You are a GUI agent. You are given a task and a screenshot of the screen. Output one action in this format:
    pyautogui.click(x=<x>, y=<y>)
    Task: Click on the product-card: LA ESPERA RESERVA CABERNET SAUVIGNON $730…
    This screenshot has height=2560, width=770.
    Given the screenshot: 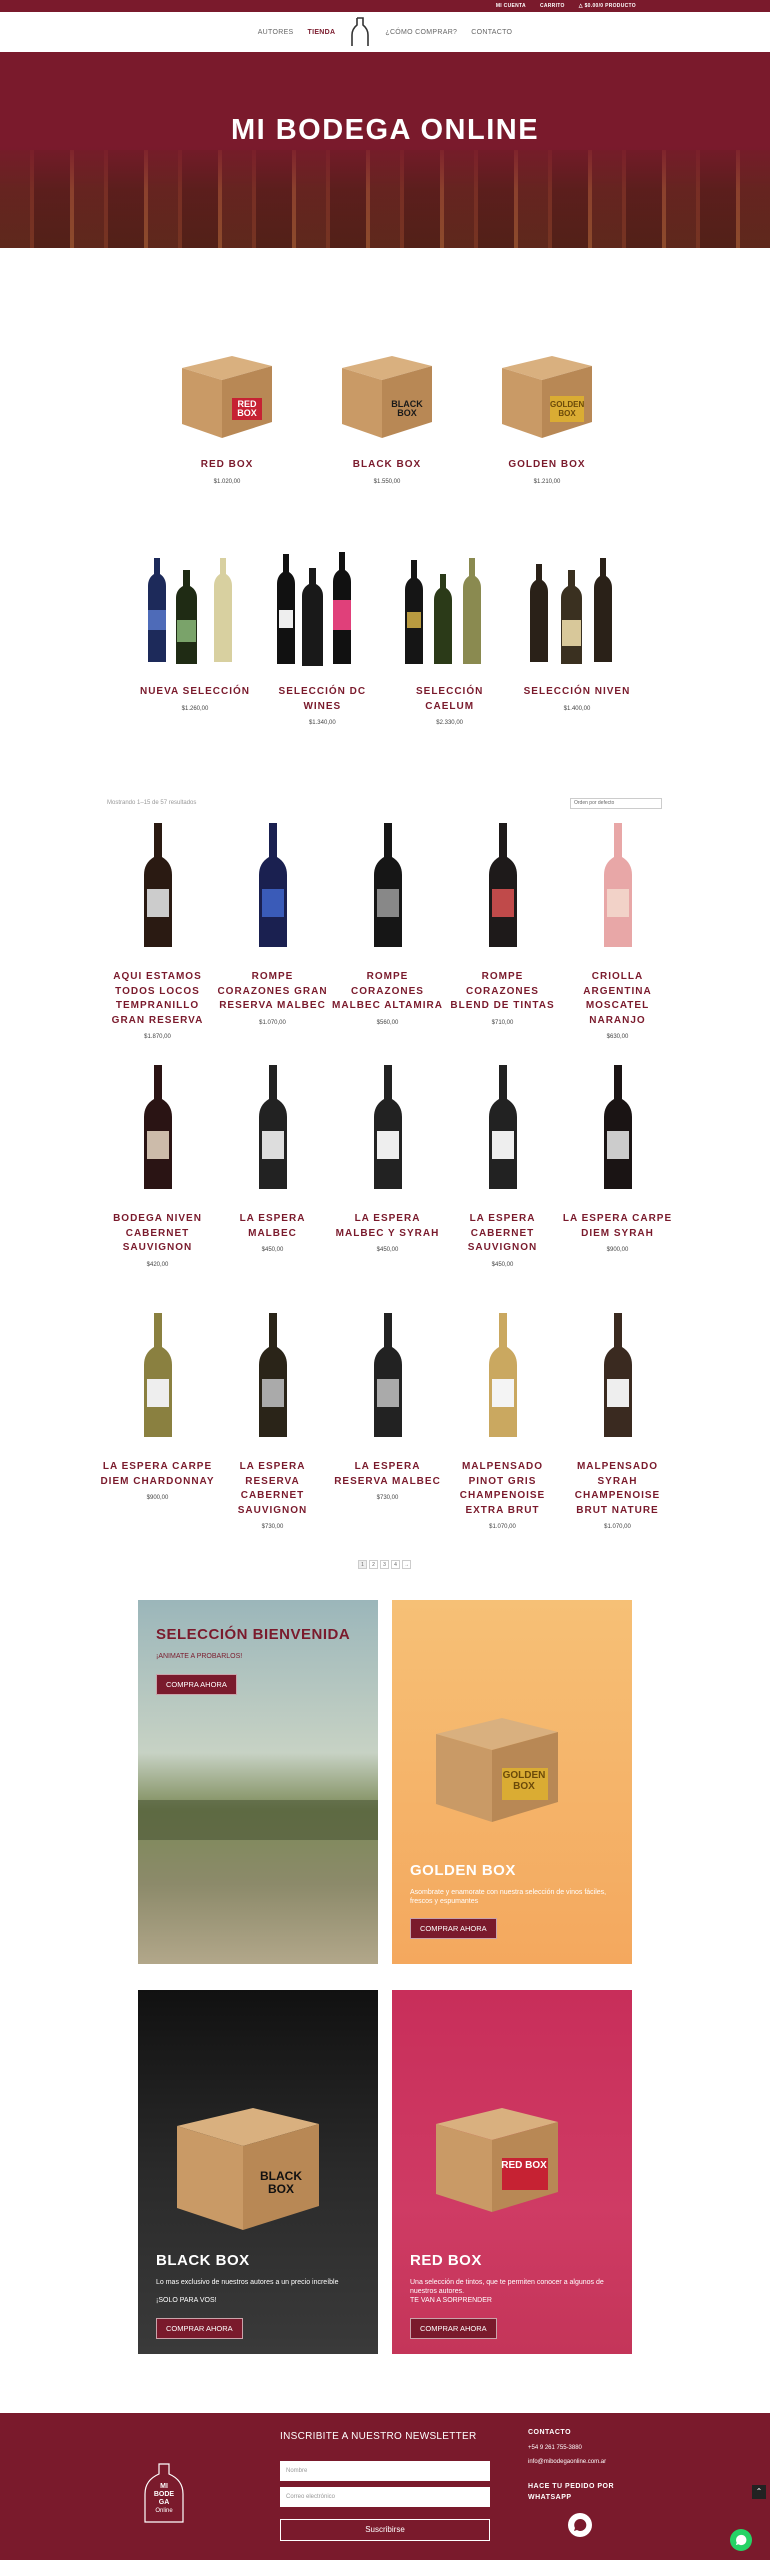 What is the action you would take?
    pyautogui.click(x=272, y=1425)
    